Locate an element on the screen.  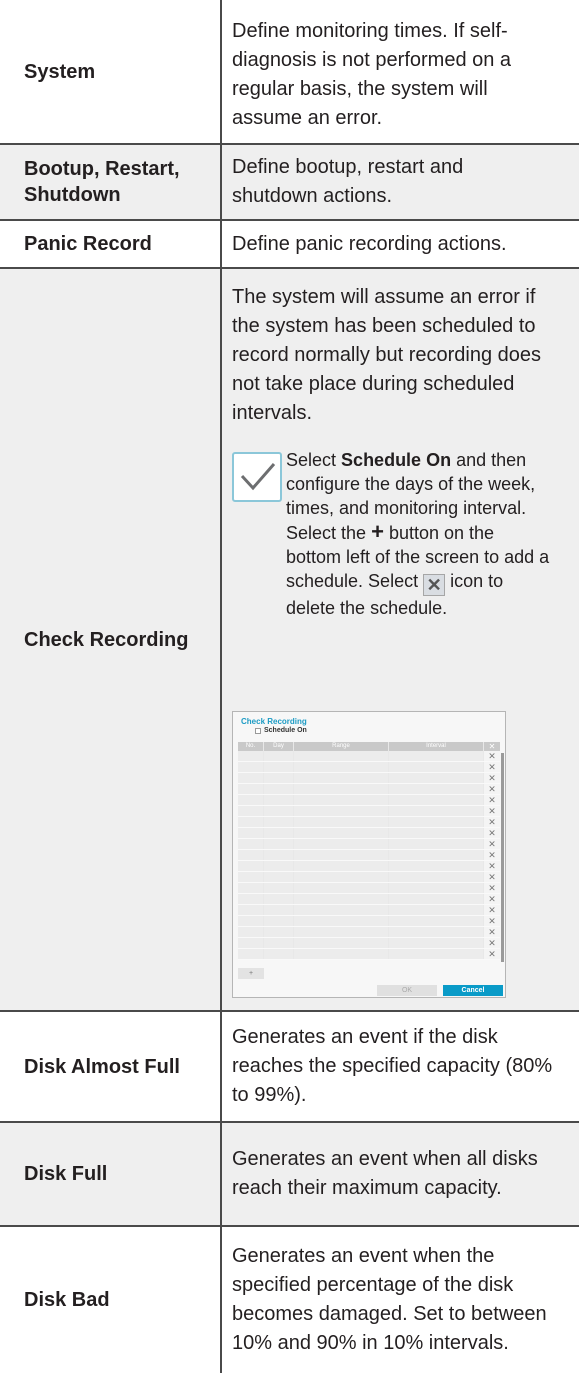
cancel-button: Cancel is located at coordinates (473, 990).